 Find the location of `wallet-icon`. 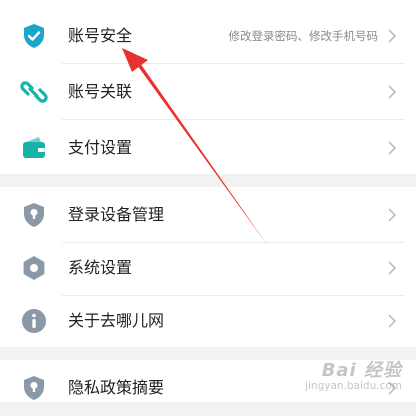

wallet-icon is located at coordinates (34, 148).